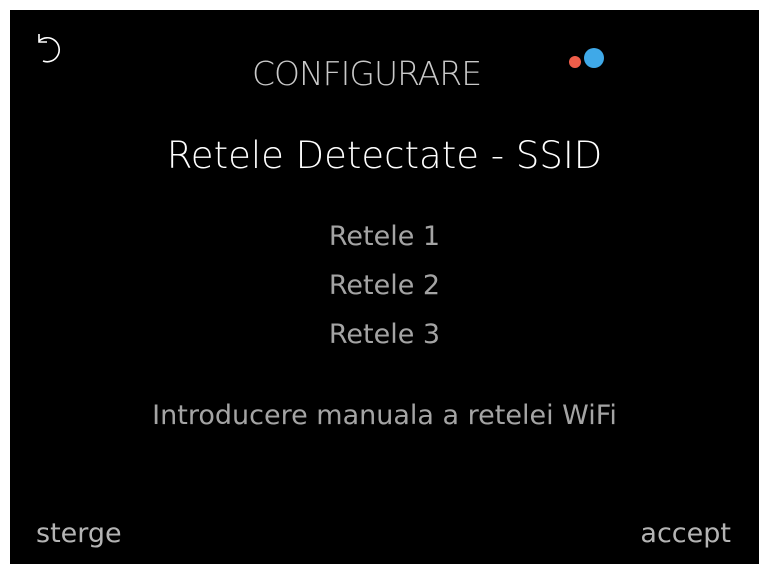 Image resolution: width=768 pixels, height=574 pixels. I want to click on network-item-3: Retele 3, so click(384, 334).